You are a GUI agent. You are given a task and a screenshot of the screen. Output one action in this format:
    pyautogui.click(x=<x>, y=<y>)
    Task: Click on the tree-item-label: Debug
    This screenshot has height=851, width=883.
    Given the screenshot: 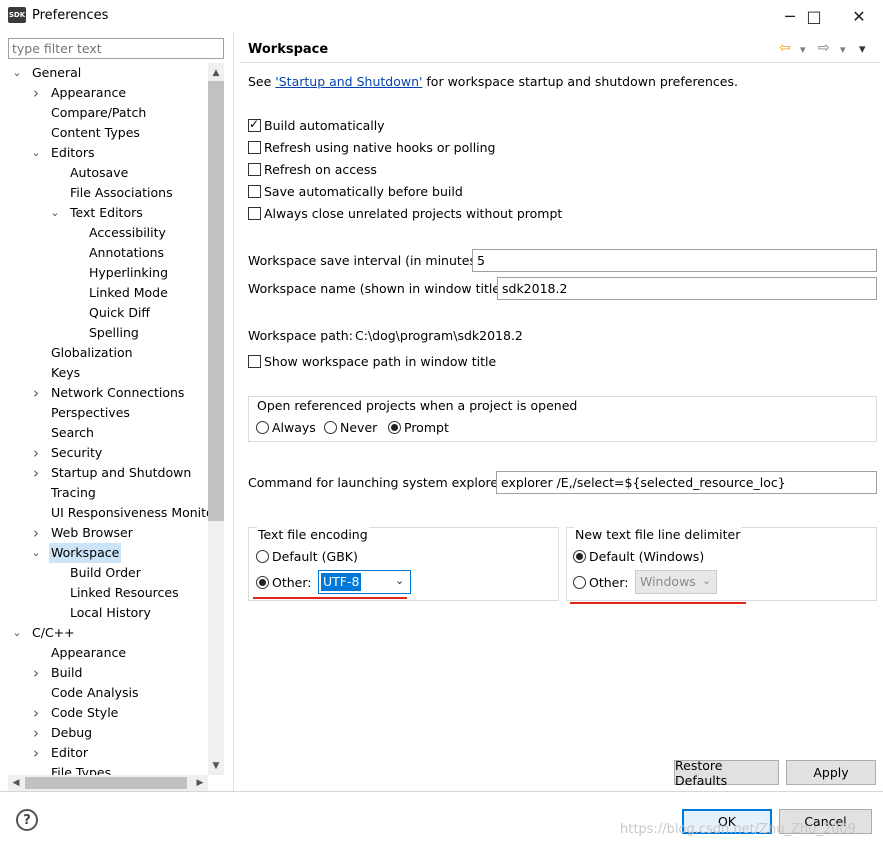 What is the action you would take?
    pyautogui.click(x=72, y=732)
    